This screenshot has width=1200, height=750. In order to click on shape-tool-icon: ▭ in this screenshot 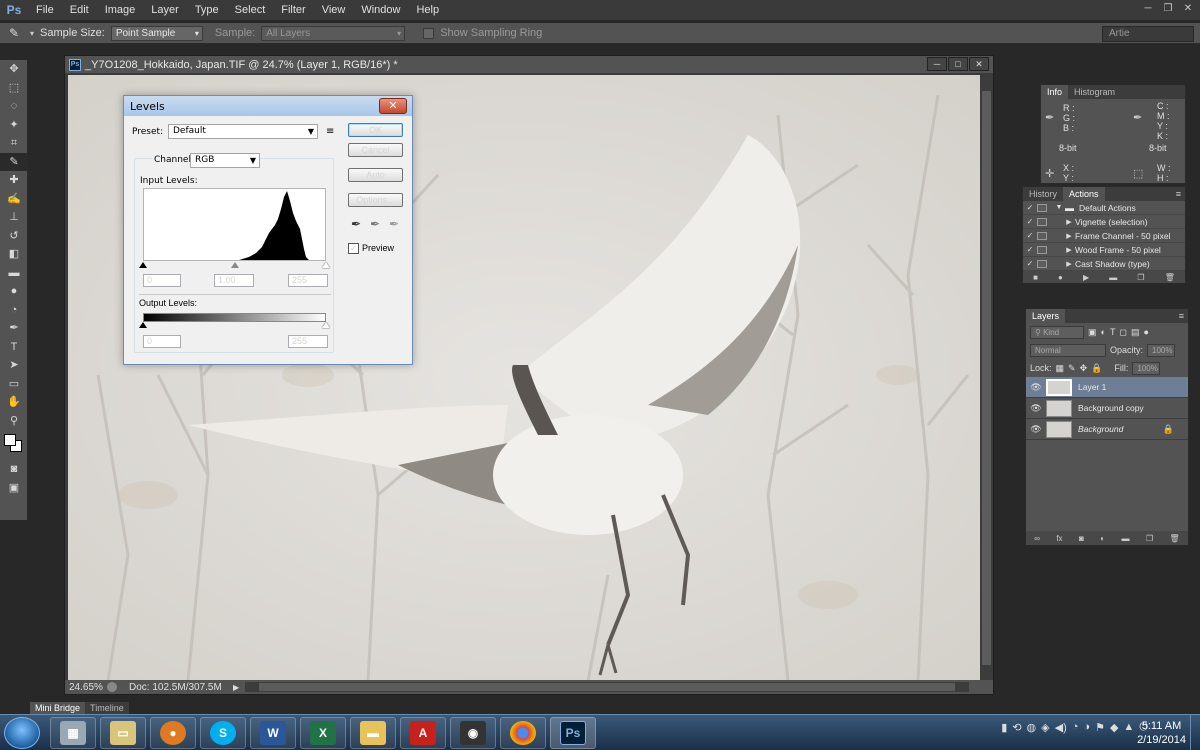, I will do `click(14, 384)`.